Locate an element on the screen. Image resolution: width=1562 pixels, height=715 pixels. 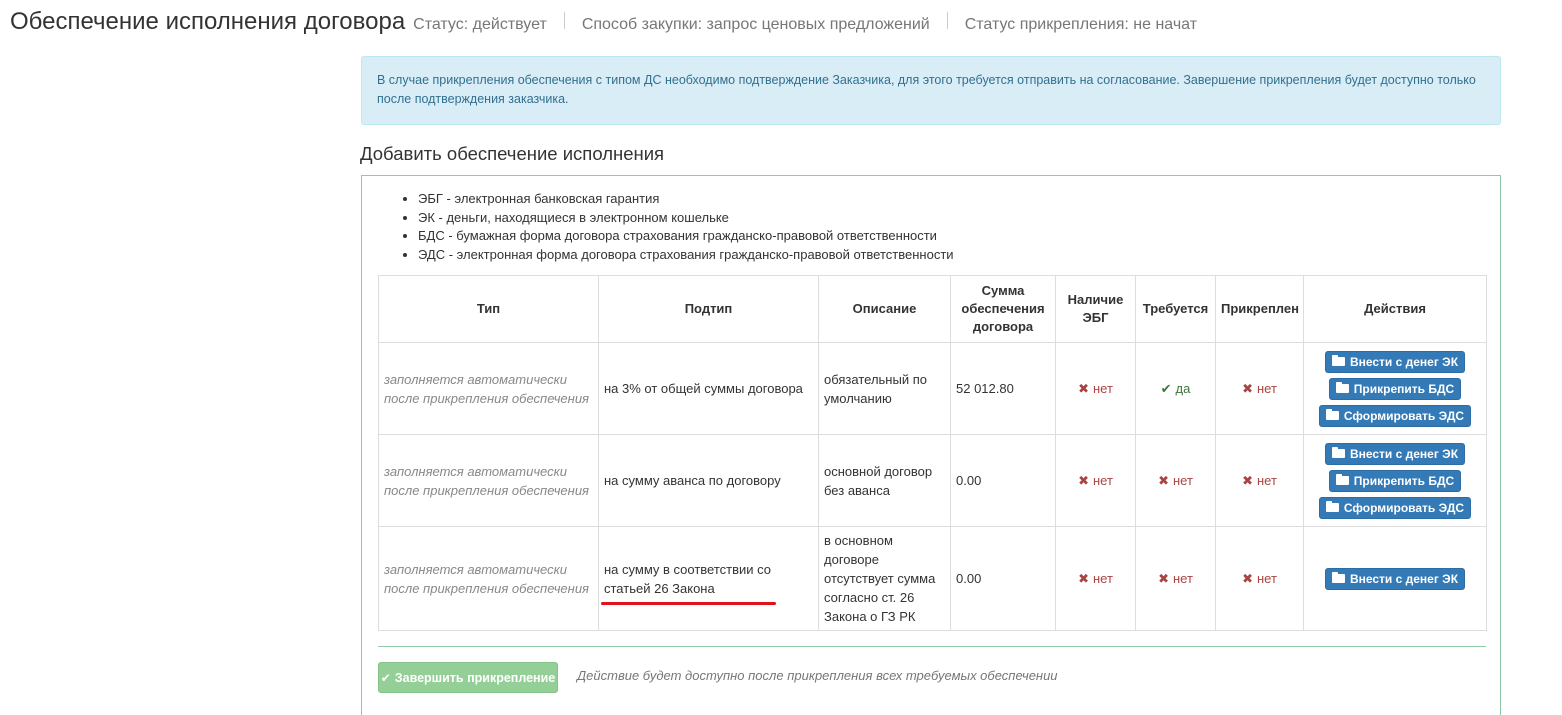
col-header-subtype: Подтип is located at coordinates (708, 309).